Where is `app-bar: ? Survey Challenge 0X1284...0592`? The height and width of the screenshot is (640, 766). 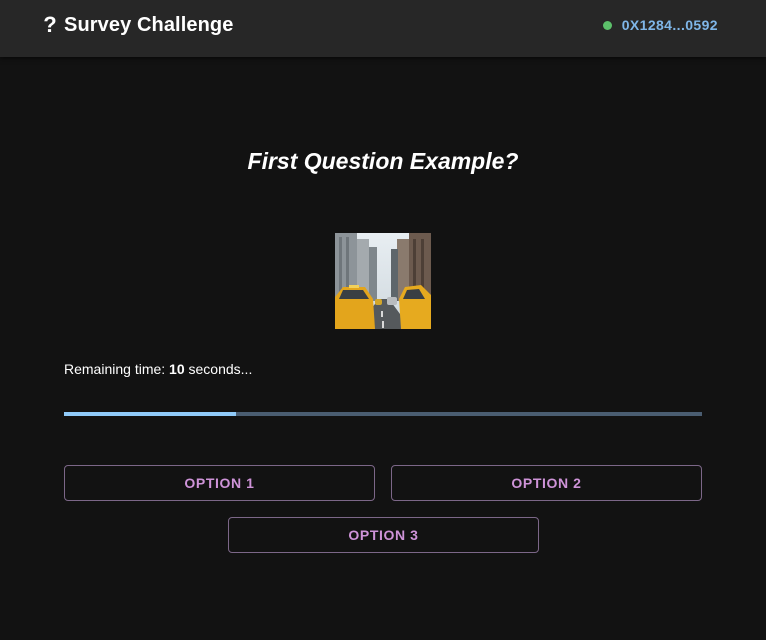
app-bar: ? Survey Challenge 0X1284...0592 is located at coordinates (383, 28).